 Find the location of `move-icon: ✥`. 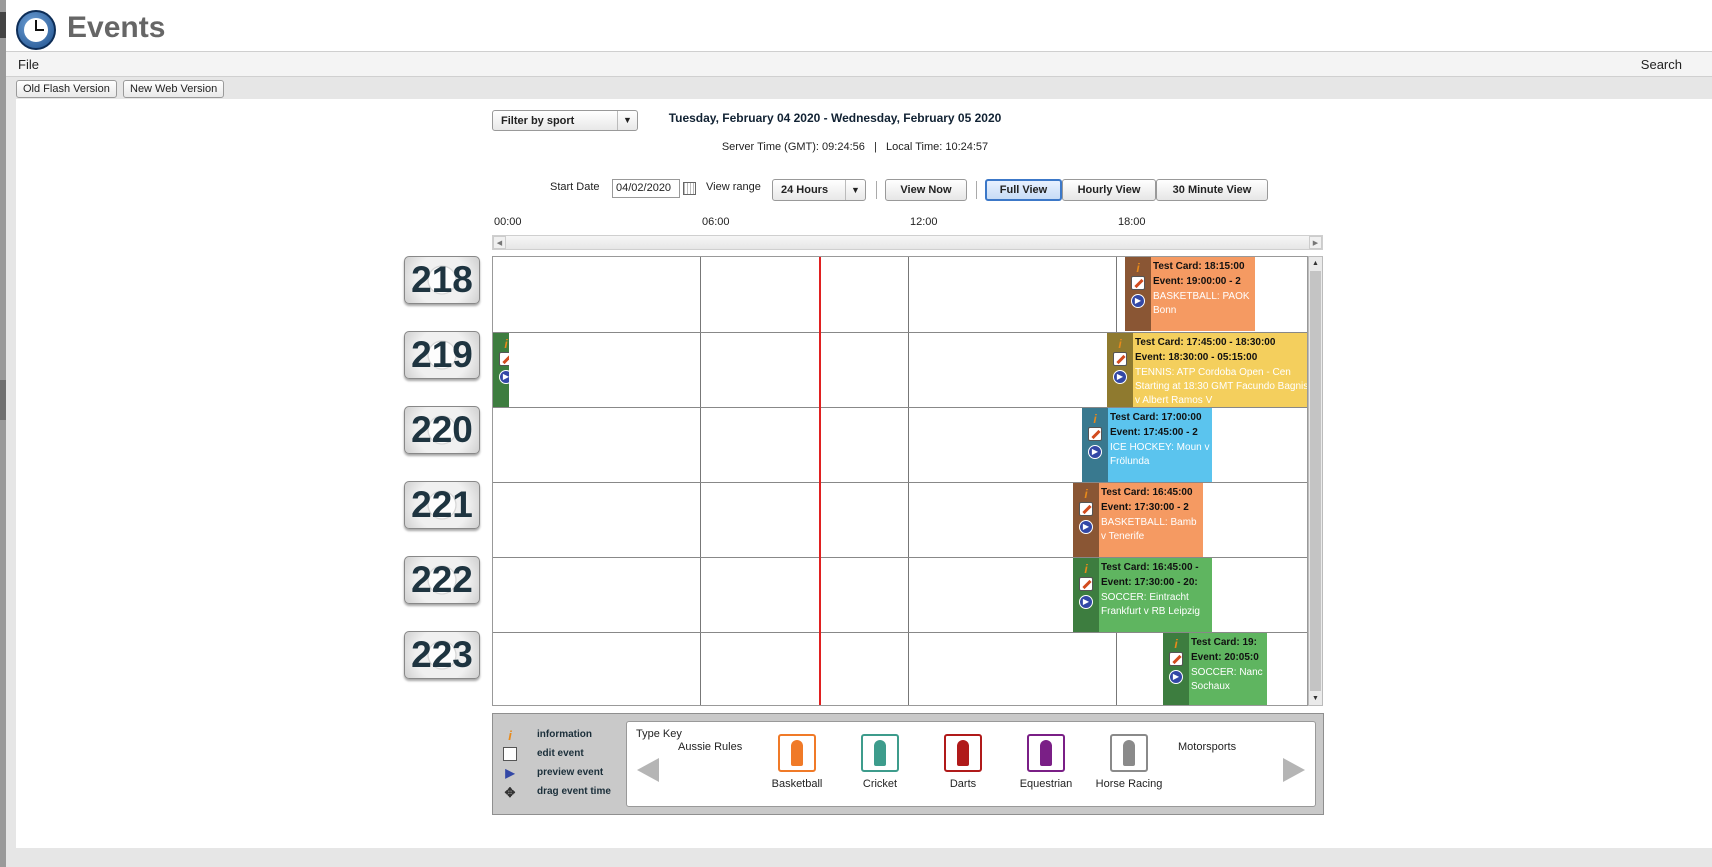

move-icon: ✥ is located at coordinates (510, 792).